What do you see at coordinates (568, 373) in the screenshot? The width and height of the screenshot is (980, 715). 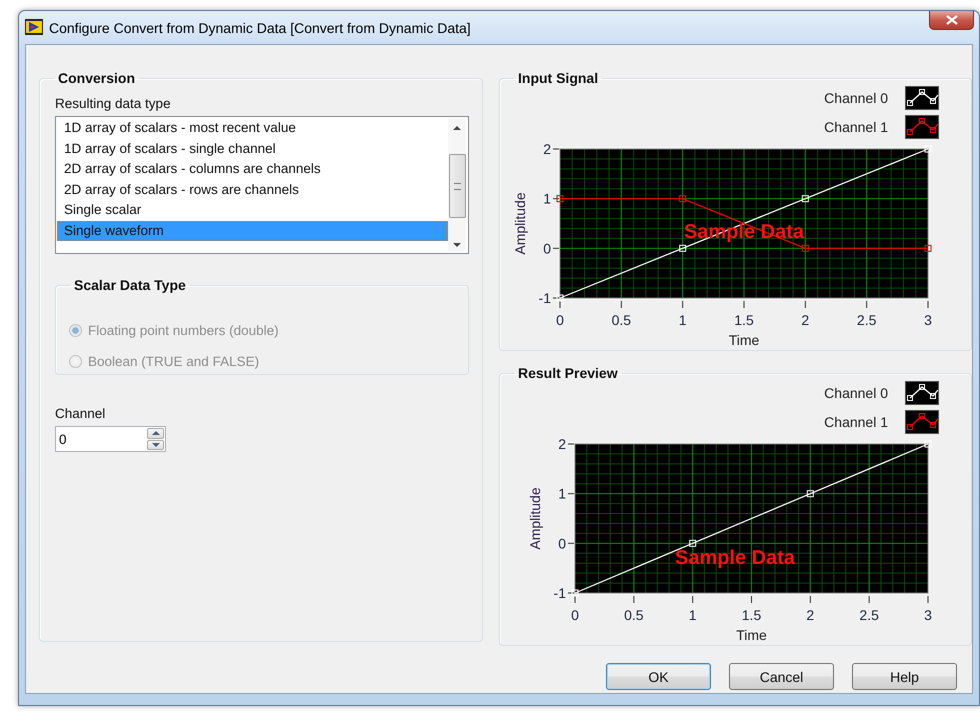 I see `group-title: Result Preview` at bounding box center [568, 373].